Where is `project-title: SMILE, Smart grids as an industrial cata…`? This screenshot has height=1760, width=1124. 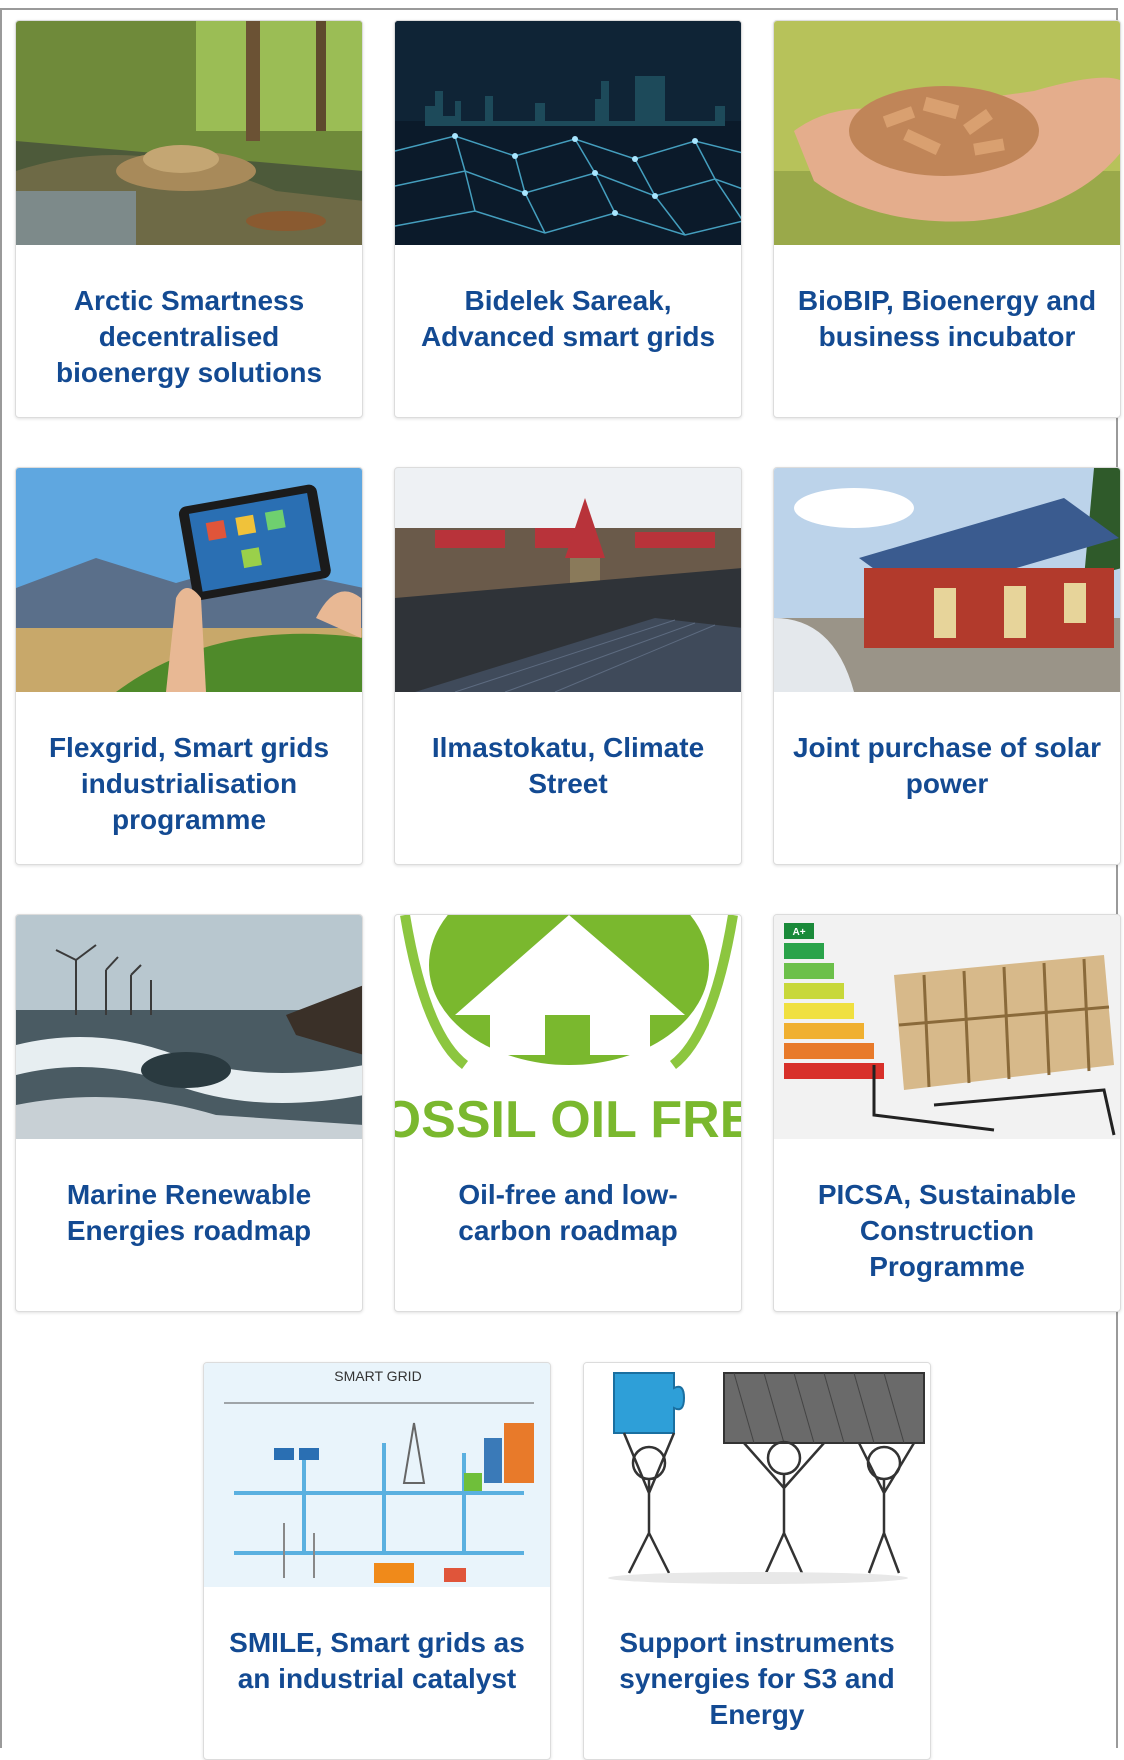 project-title: SMILE, Smart grids as an industrial cata… is located at coordinates (377, 1661).